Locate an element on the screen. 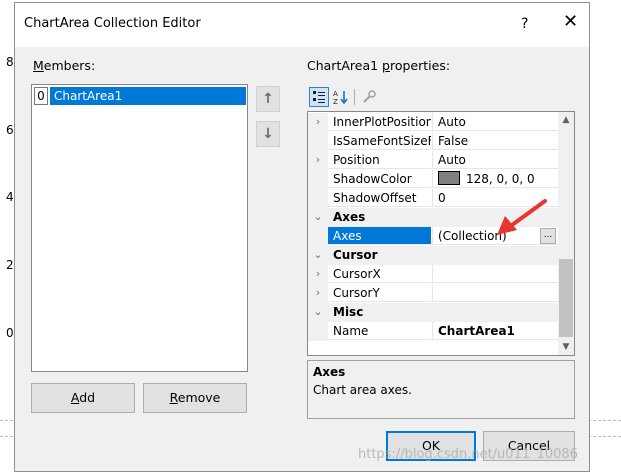  alphabetical-button: A Z is located at coordinates (341, 97).